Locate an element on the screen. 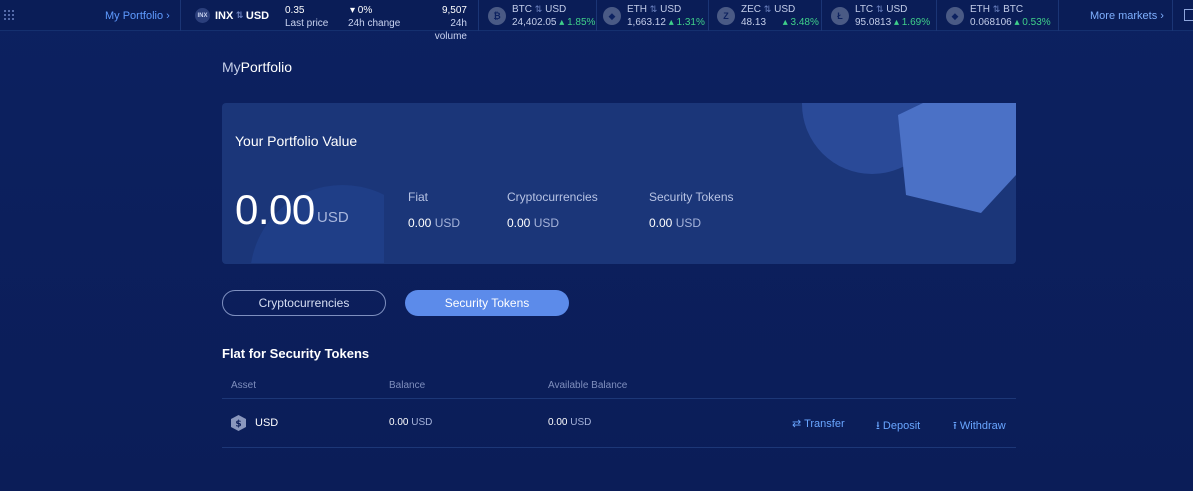 This screenshot has height=491, width=1193. table-cell-available-balance: 0.00 USD is located at coordinates (569, 422).